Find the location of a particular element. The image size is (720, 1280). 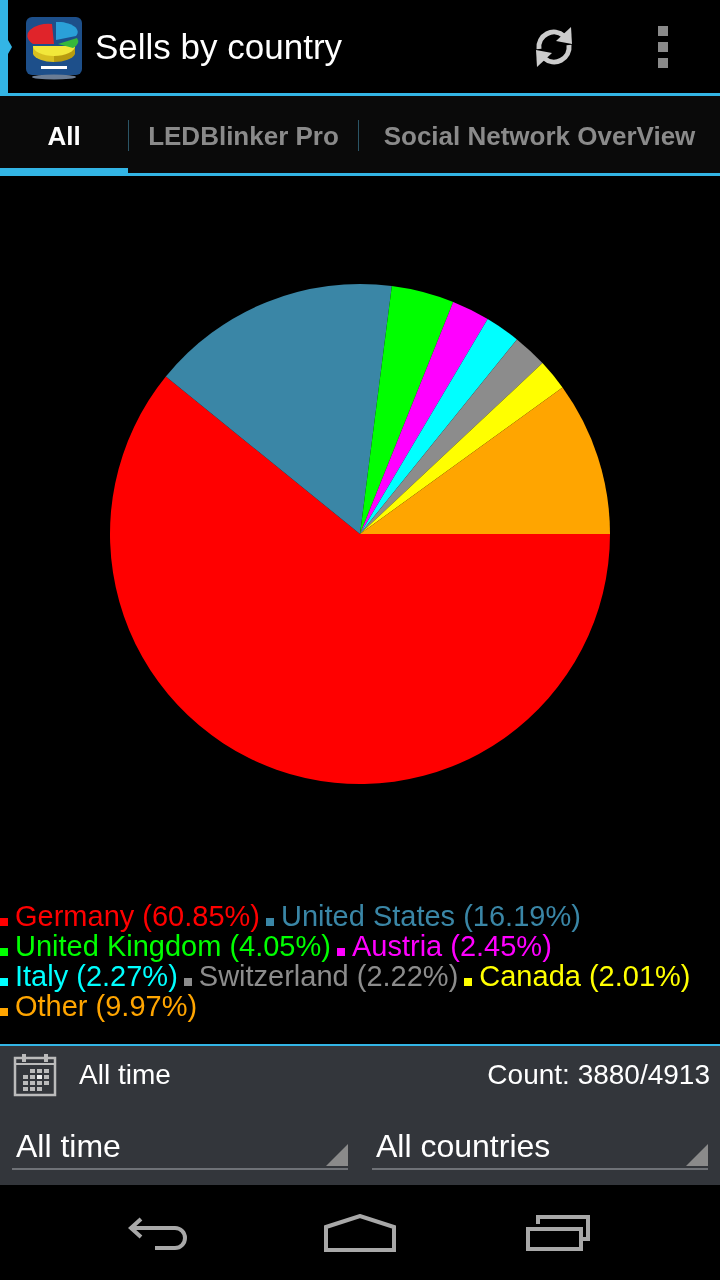

tab: All is located at coordinates (64, 134).